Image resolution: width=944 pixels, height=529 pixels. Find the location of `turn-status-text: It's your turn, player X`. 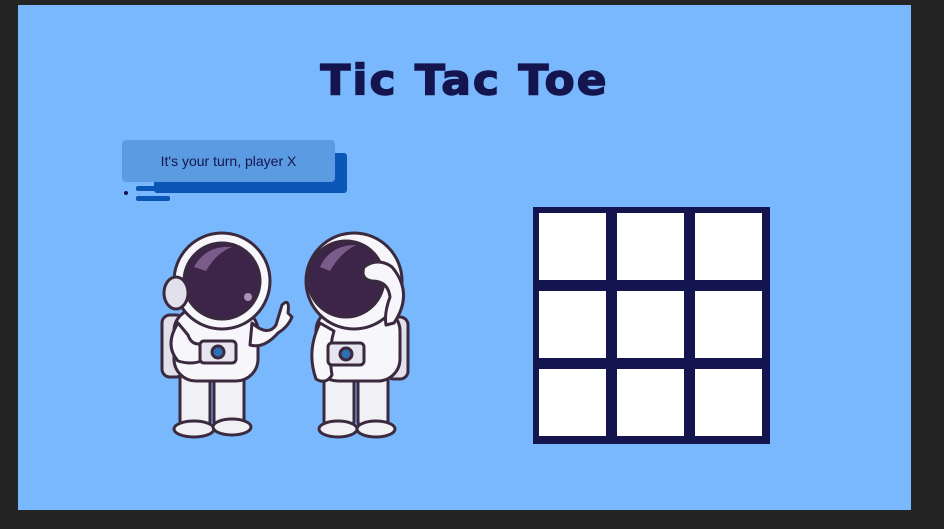

turn-status-text: It's your turn, player X is located at coordinates (228, 161).